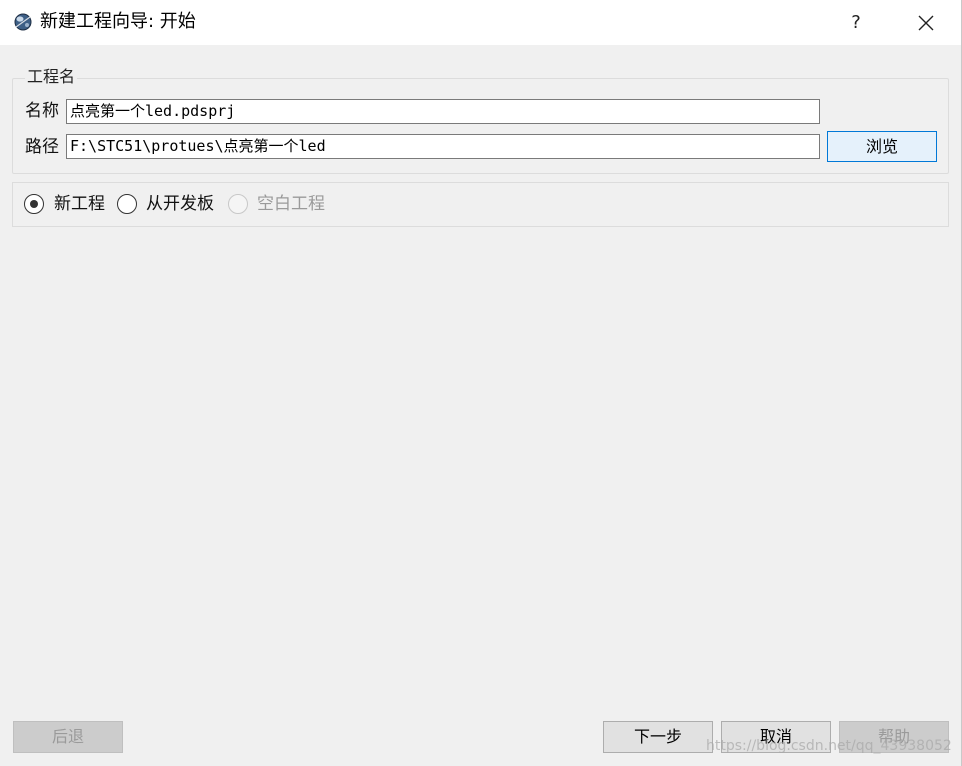  I want to click on browse-button: 浏览, so click(882, 146).